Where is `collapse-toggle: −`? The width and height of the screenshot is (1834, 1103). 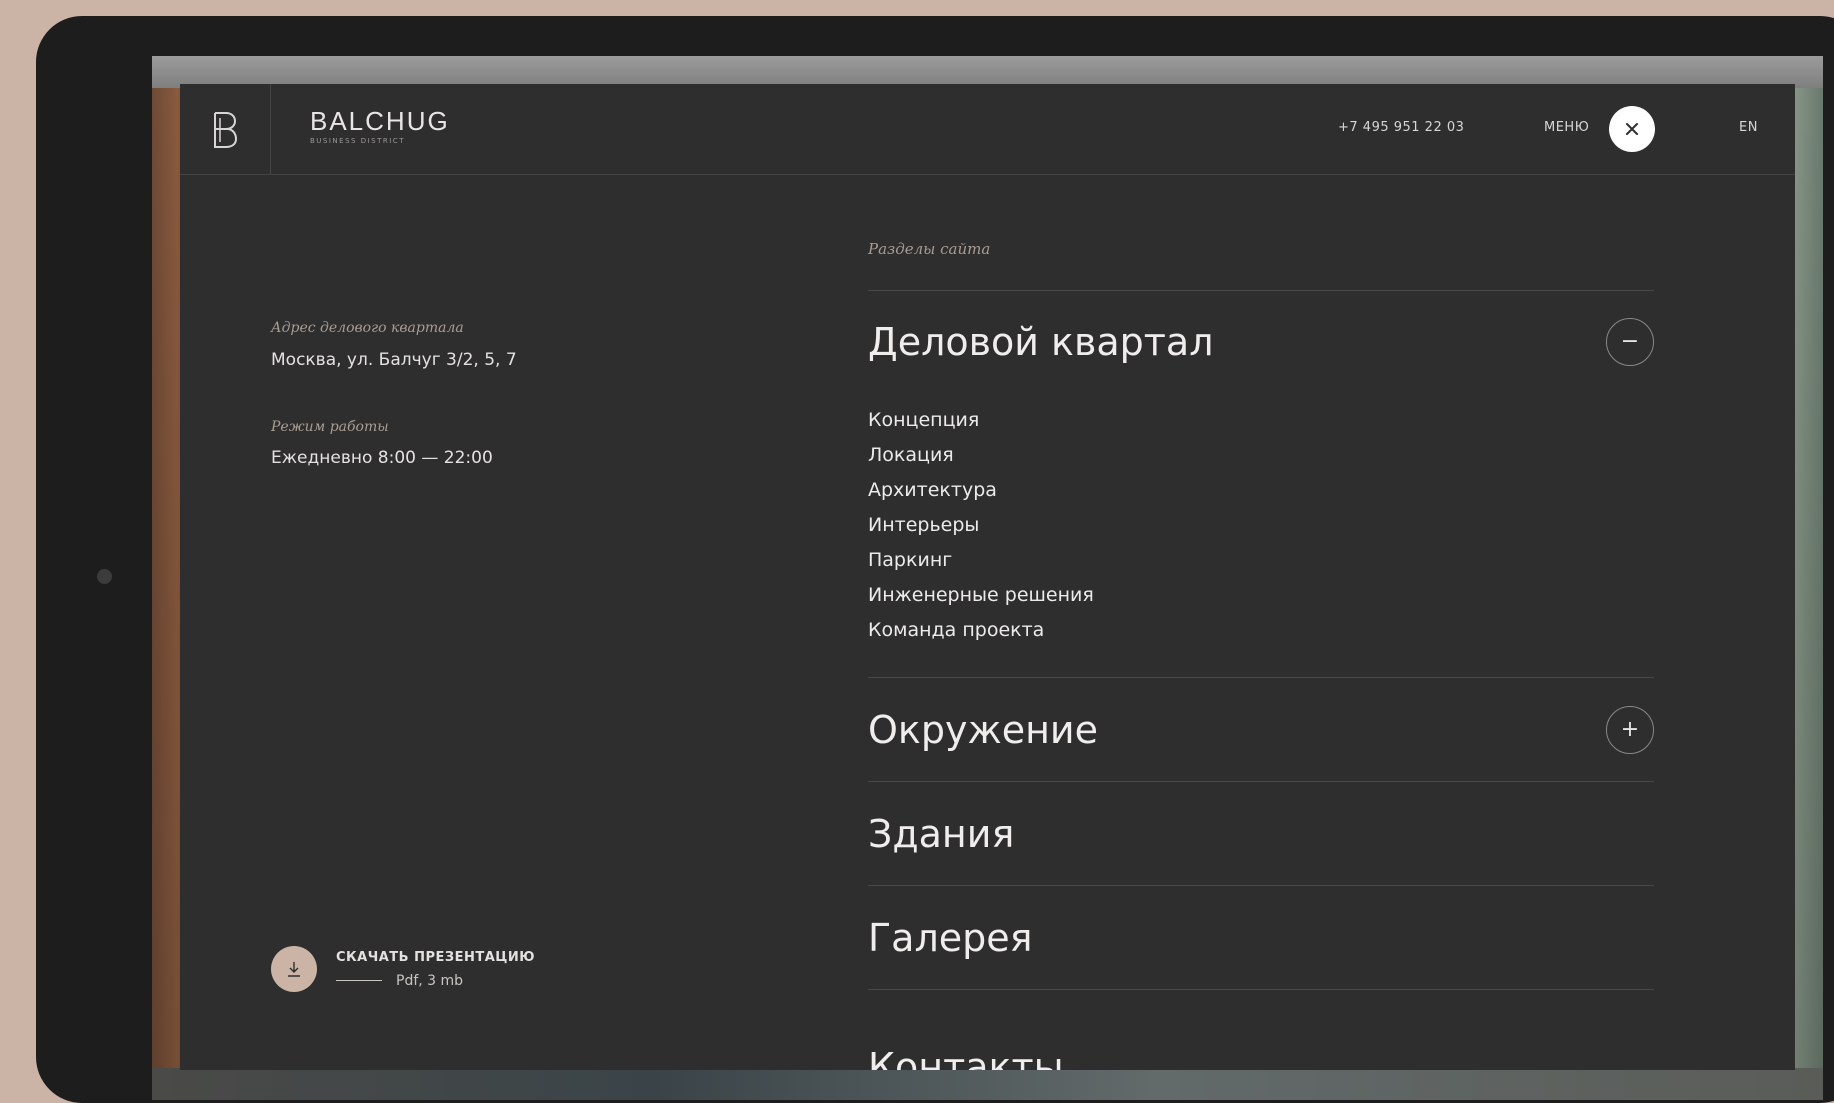 collapse-toggle: − is located at coordinates (1630, 342).